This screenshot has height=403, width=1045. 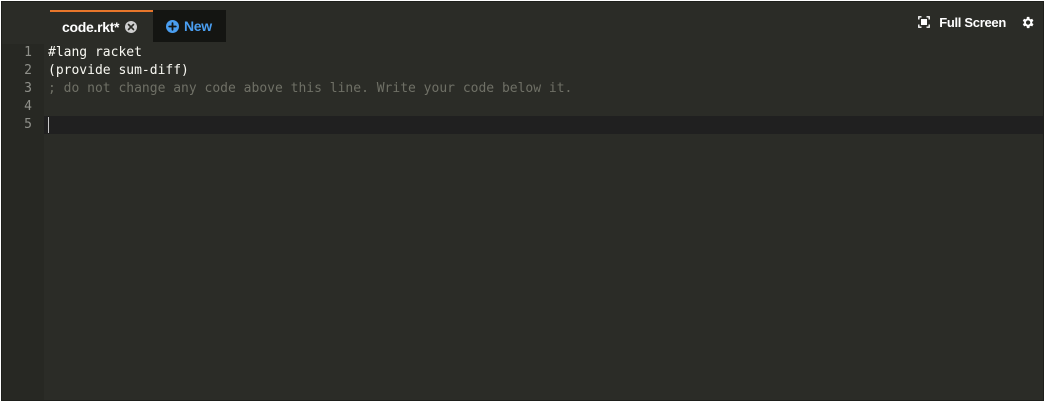 I want to click on line-number-gutter: 1 2 3 4 5, so click(x=23, y=222).